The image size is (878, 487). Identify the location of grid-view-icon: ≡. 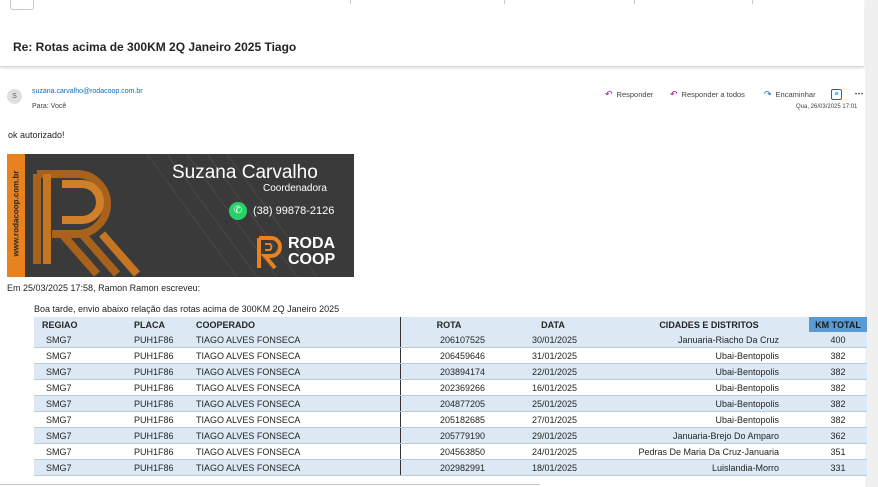
(836, 94).